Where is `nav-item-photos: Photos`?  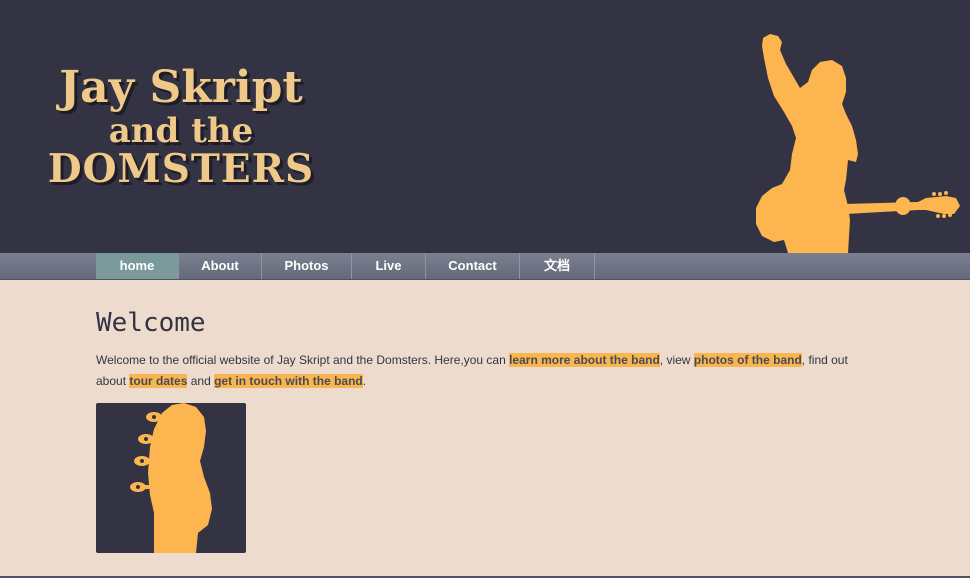 nav-item-photos: Photos is located at coordinates (307, 266).